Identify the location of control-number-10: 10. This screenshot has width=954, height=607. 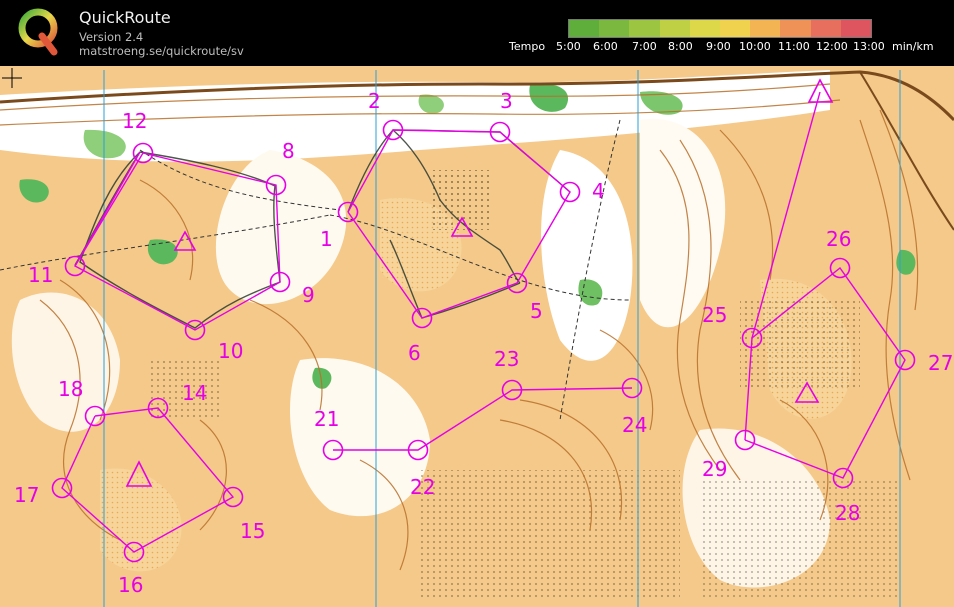
(230, 351).